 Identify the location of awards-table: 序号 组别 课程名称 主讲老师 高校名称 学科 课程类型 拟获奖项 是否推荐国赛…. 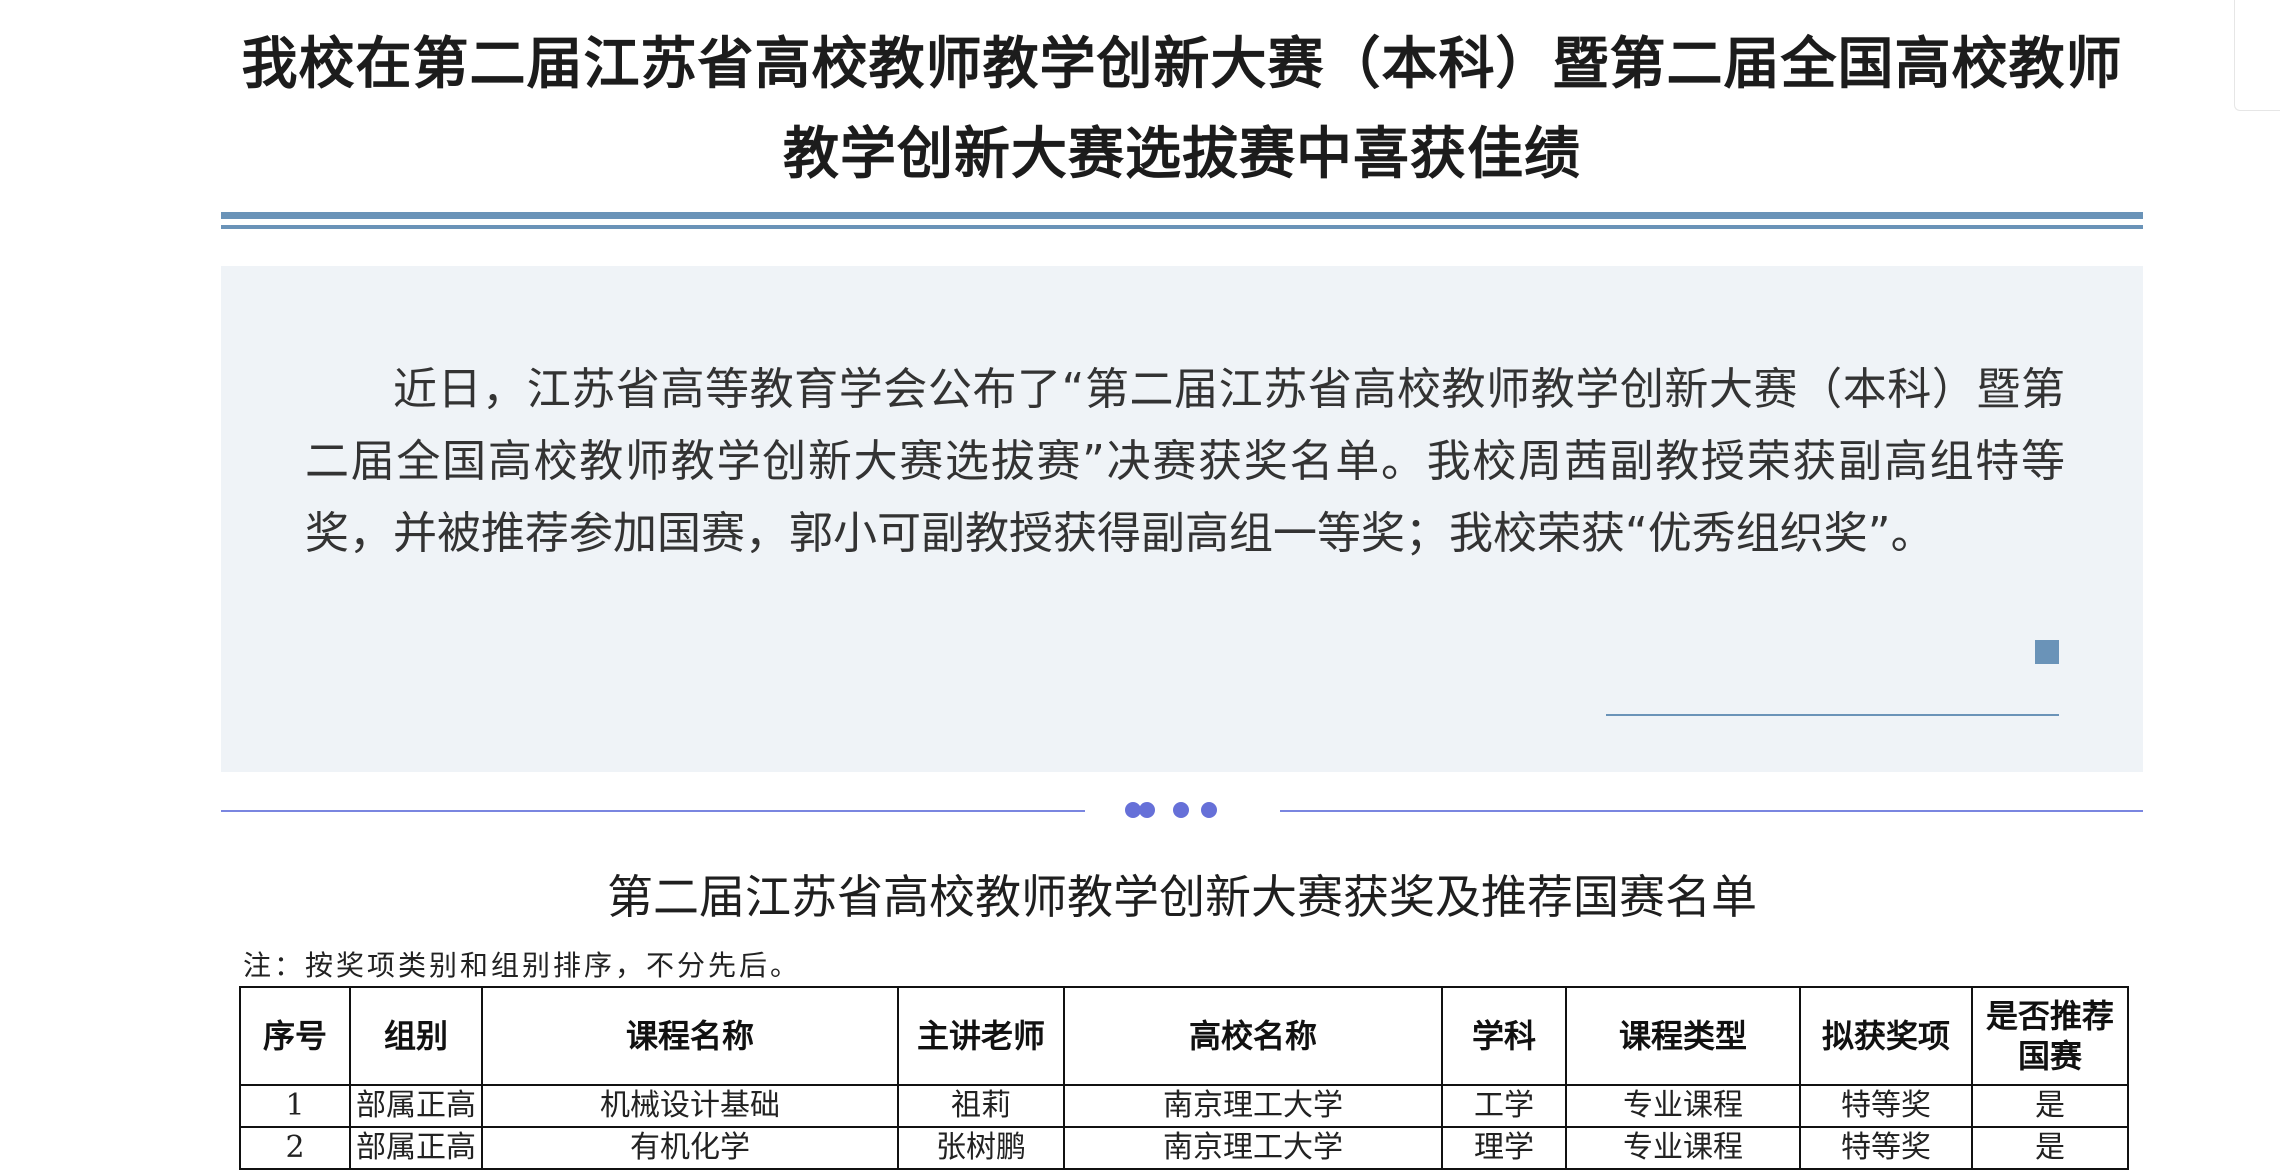
(1184, 1078).